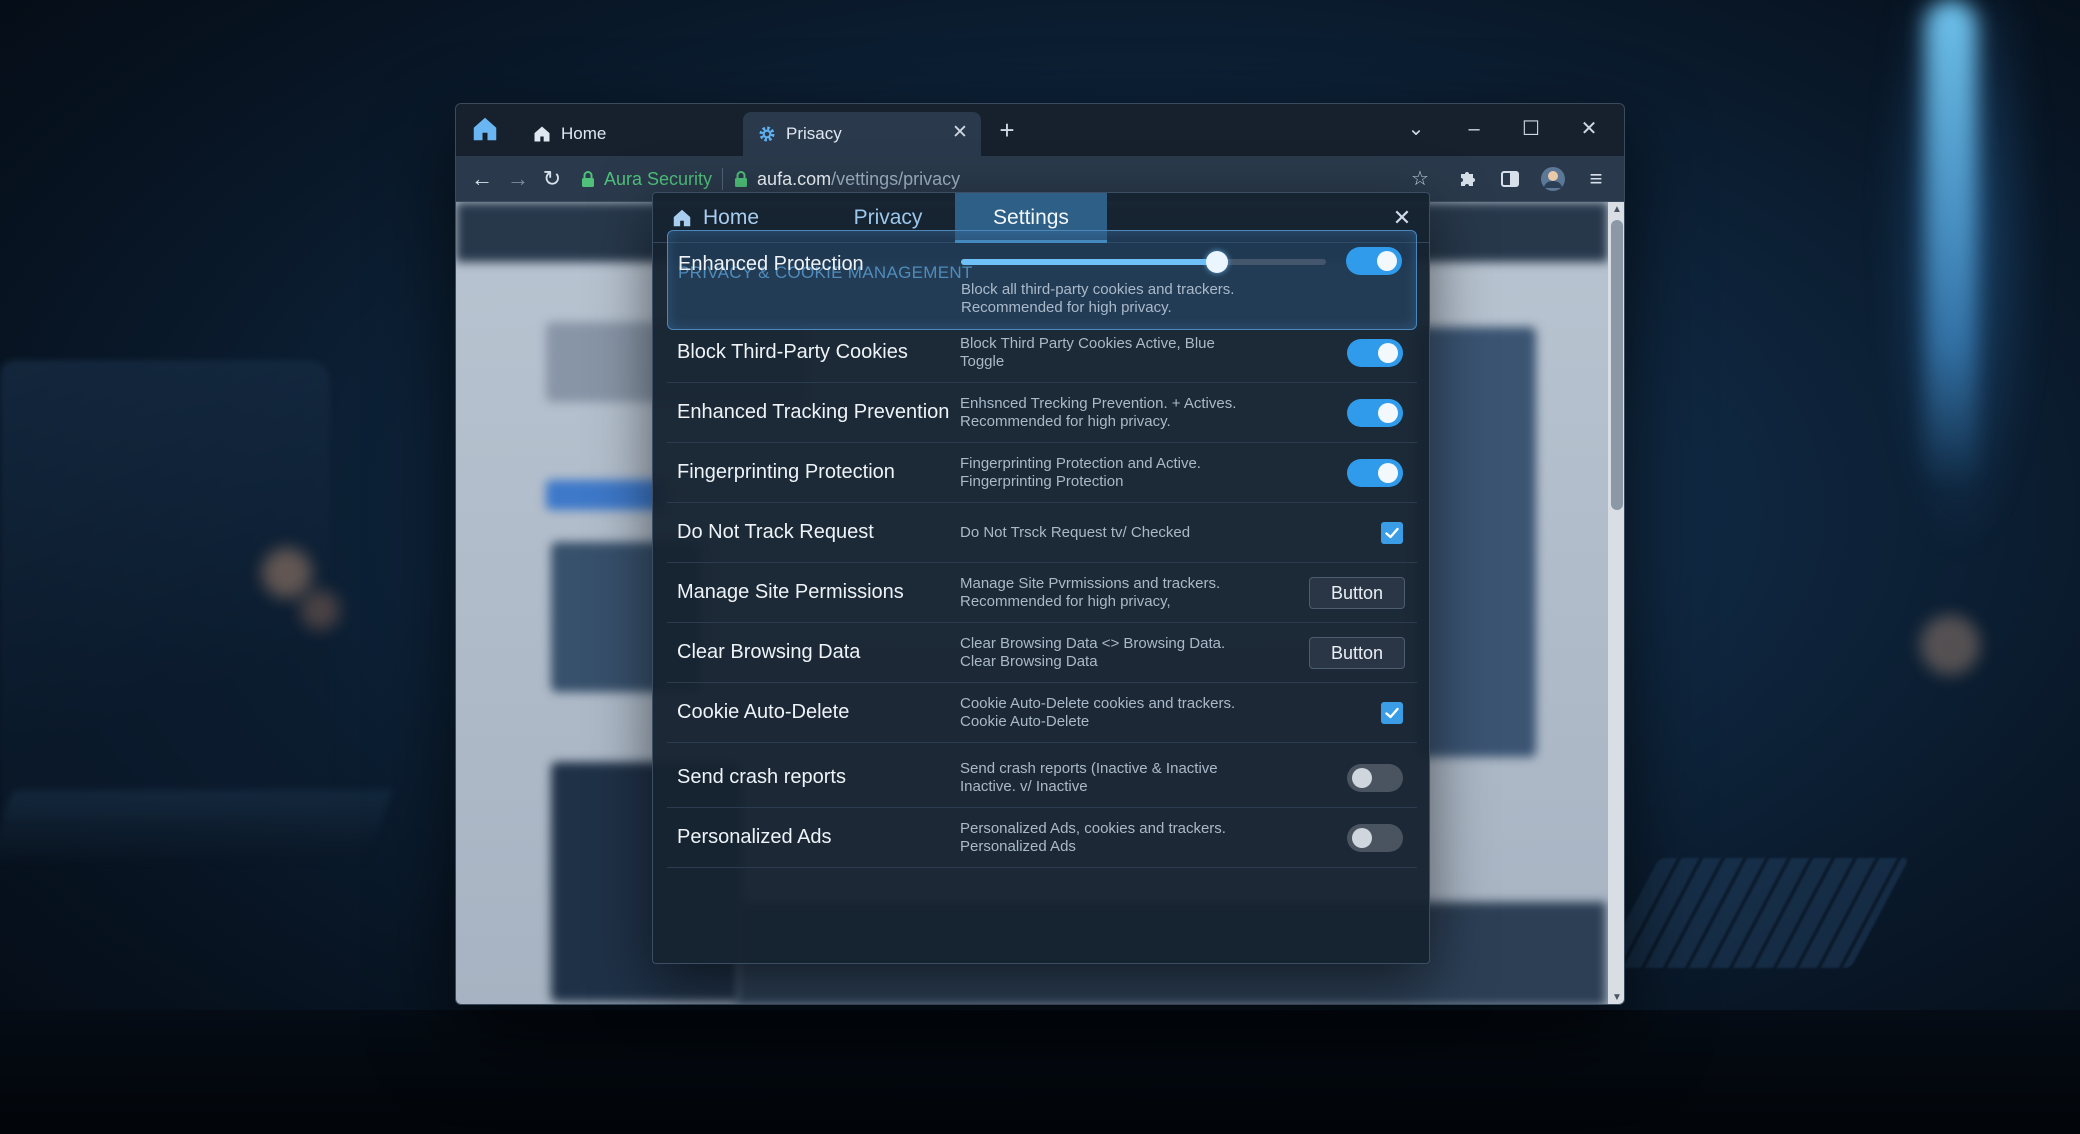 This screenshot has height=1134, width=2080. Describe the element at coordinates (761, 777) in the screenshot. I see `setting-label: Send crash reports` at that location.